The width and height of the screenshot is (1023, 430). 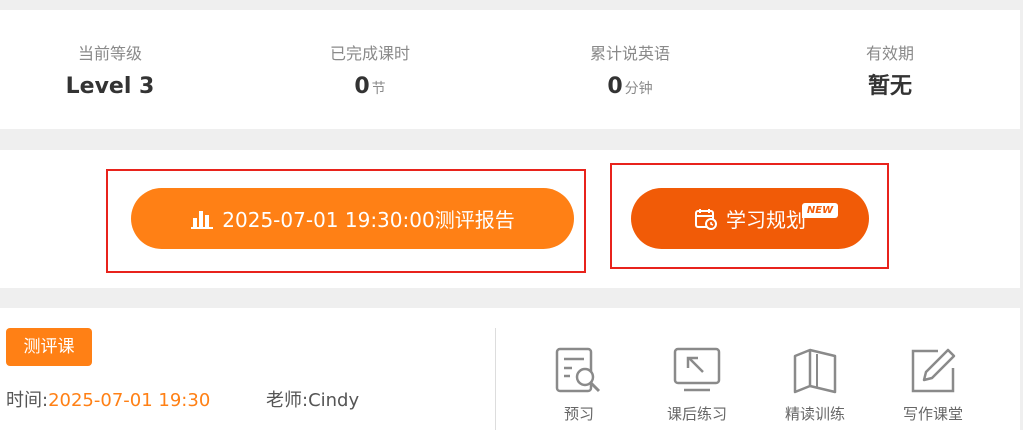 I want to click on stat-validity: 有效期 暂无, so click(x=890, y=72).